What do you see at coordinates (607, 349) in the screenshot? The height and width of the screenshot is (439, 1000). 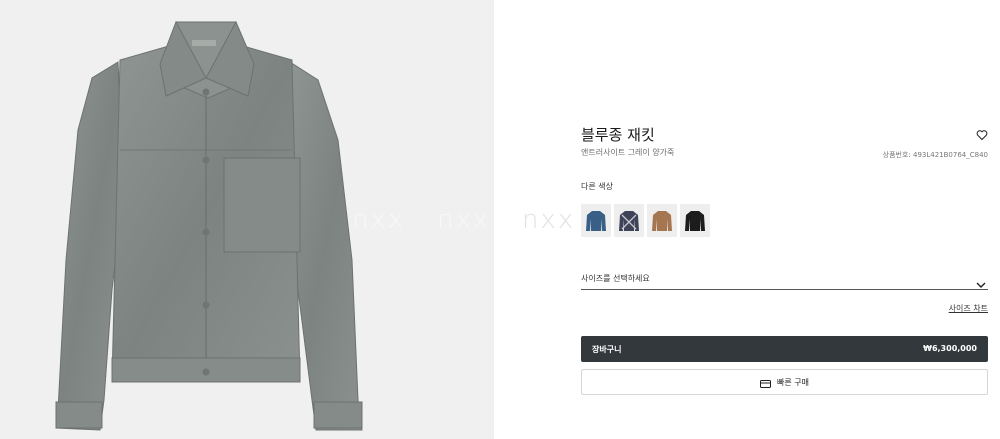 I see `add-to-cart-label: 장바구니` at bounding box center [607, 349].